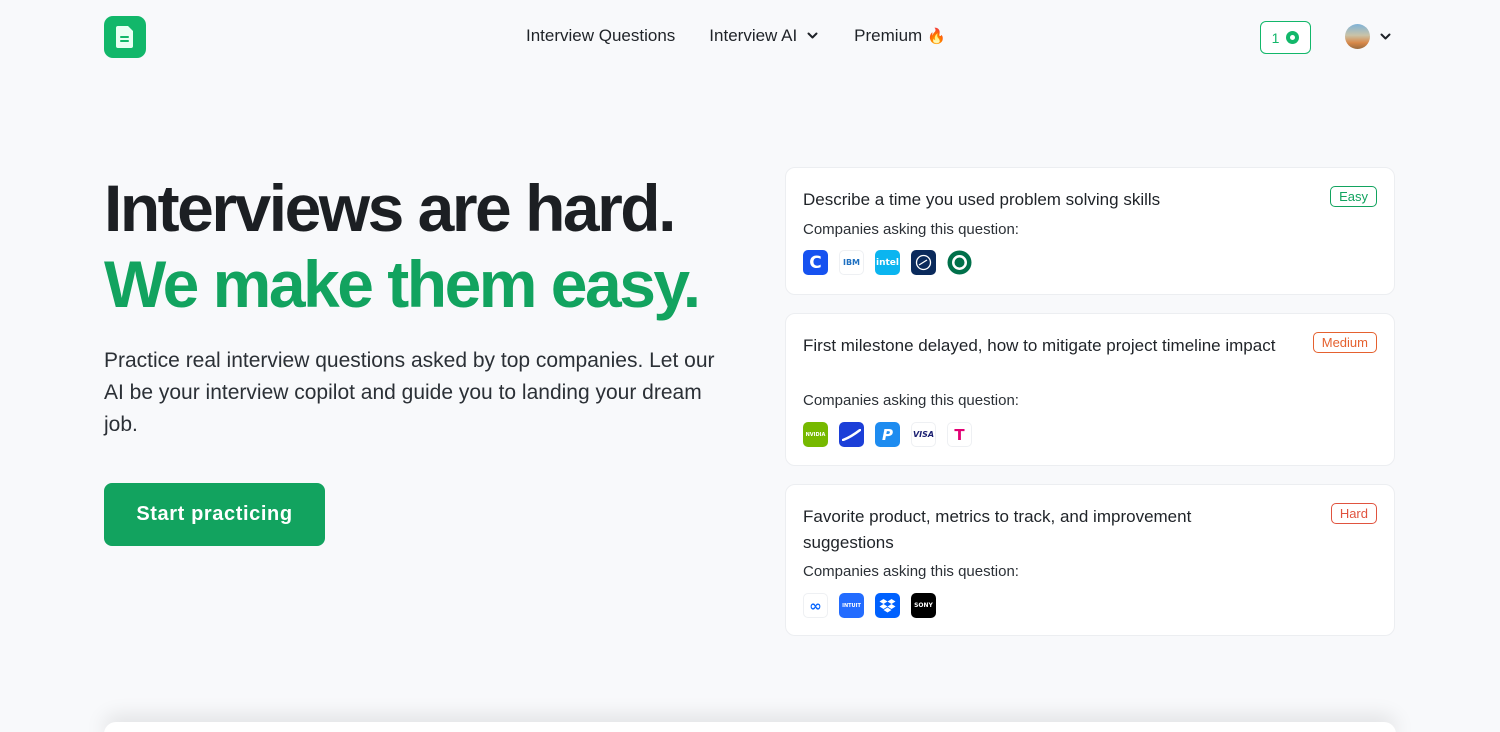 This screenshot has height=732, width=1500. Describe the element at coordinates (851, 262) in the screenshot. I see `ibm-logo: IBM` at that location.